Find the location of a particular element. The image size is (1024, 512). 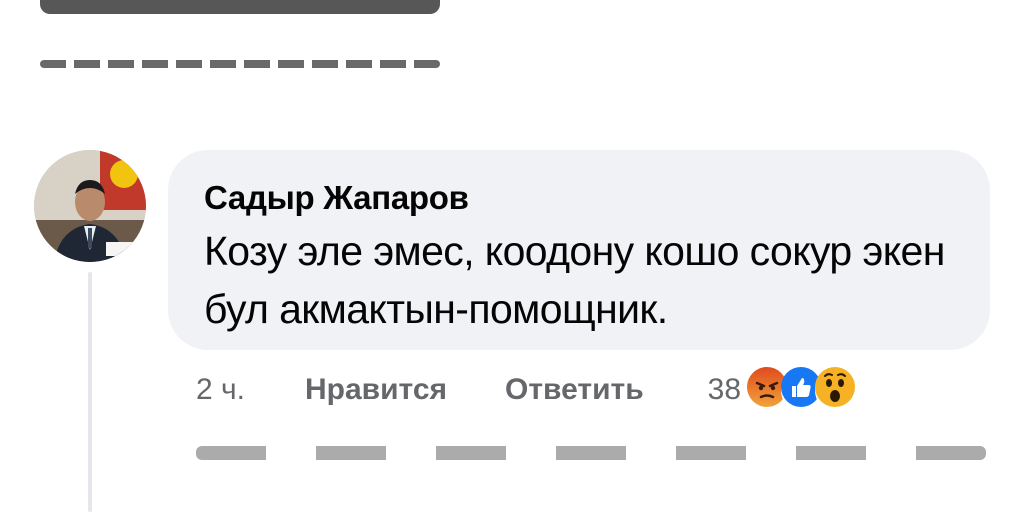

reply-thread-line is located at coordinates (90, 392).